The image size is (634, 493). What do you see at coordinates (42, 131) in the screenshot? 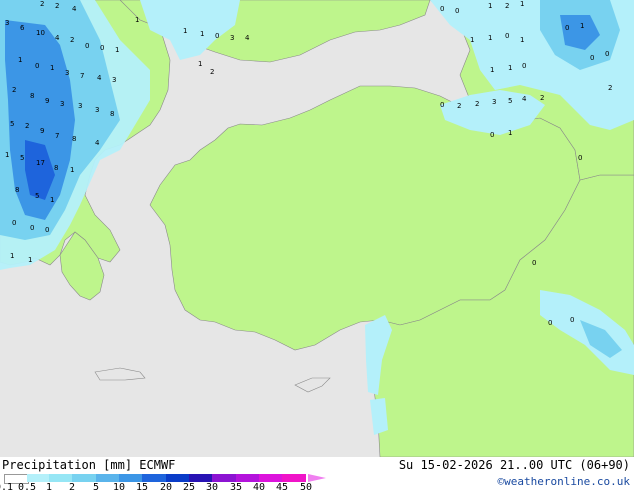
I see `precip-value-label: 9` at bounding box center [42, 131].